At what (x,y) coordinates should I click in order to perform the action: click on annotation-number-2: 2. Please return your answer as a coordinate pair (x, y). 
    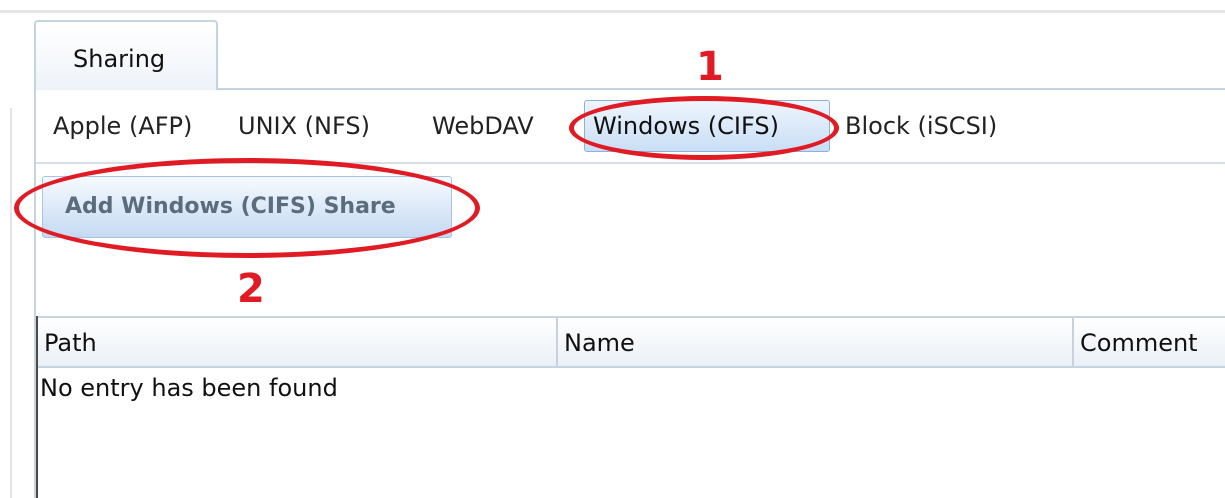
    Looking at the image, I should click on (251, 289).